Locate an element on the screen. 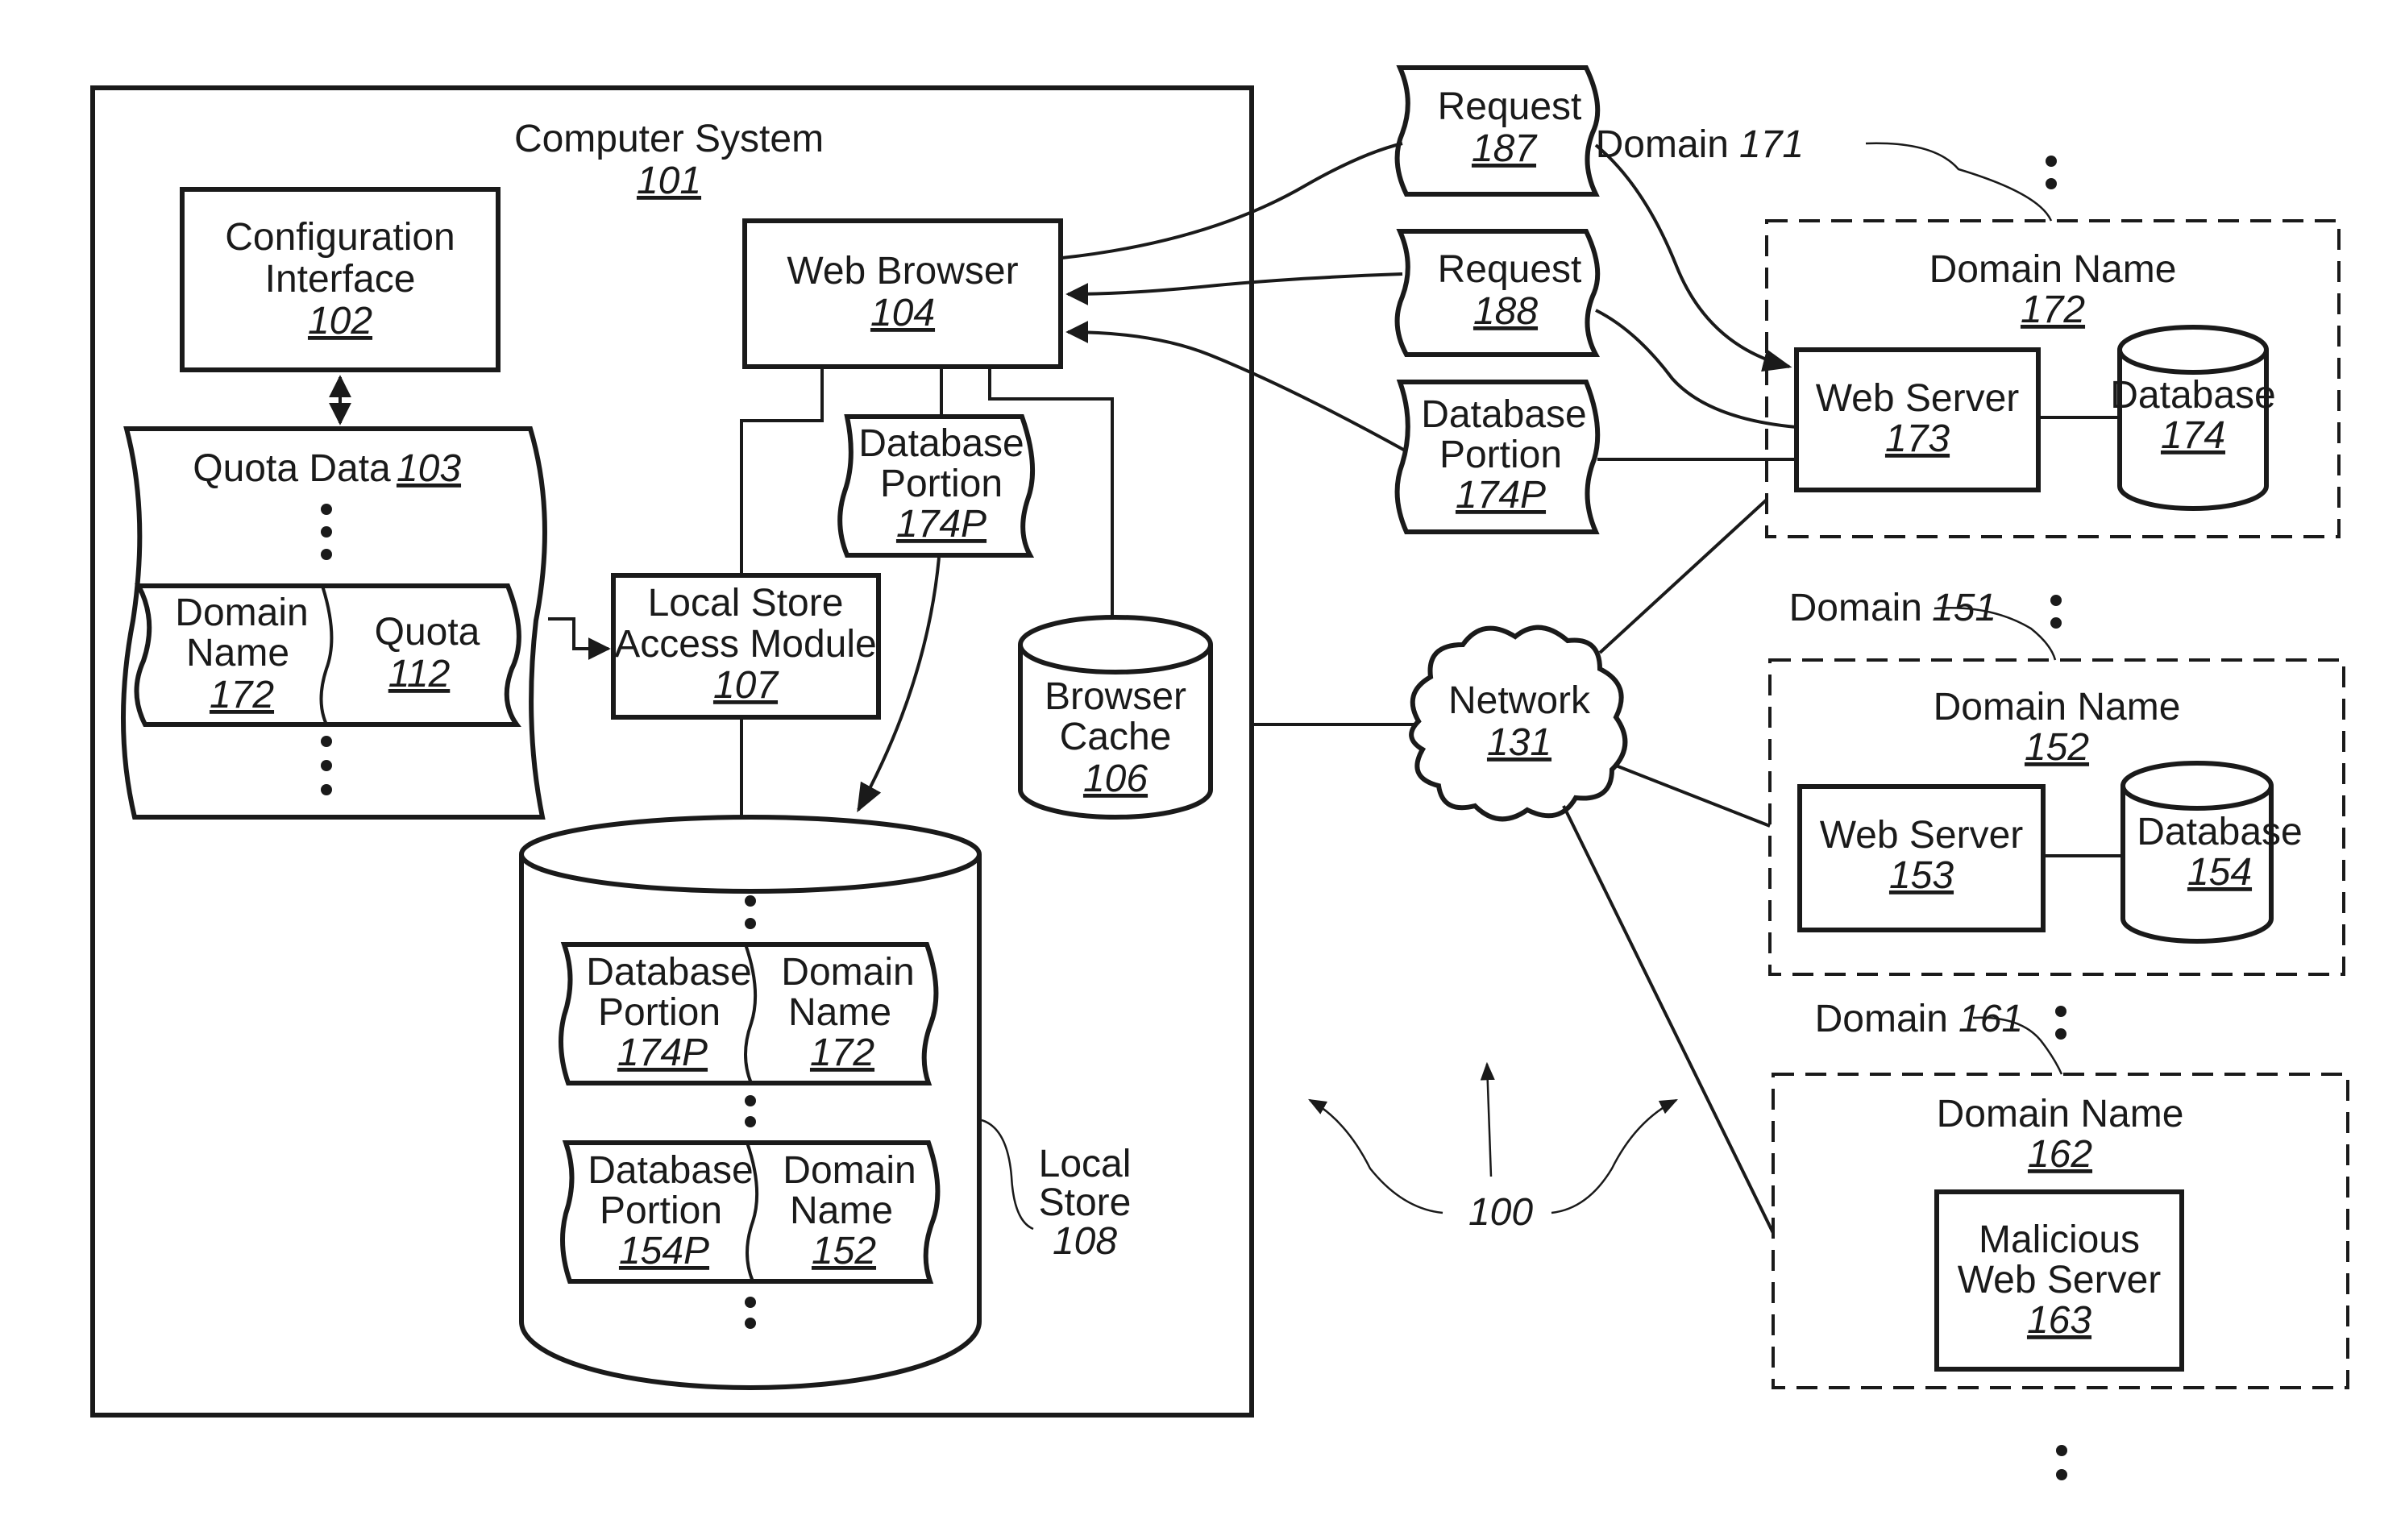 Image resolution: width=2405 pixels, height=1540 pixels. web-server-153: Web Server 153 is located at coordinates (1921, 858).